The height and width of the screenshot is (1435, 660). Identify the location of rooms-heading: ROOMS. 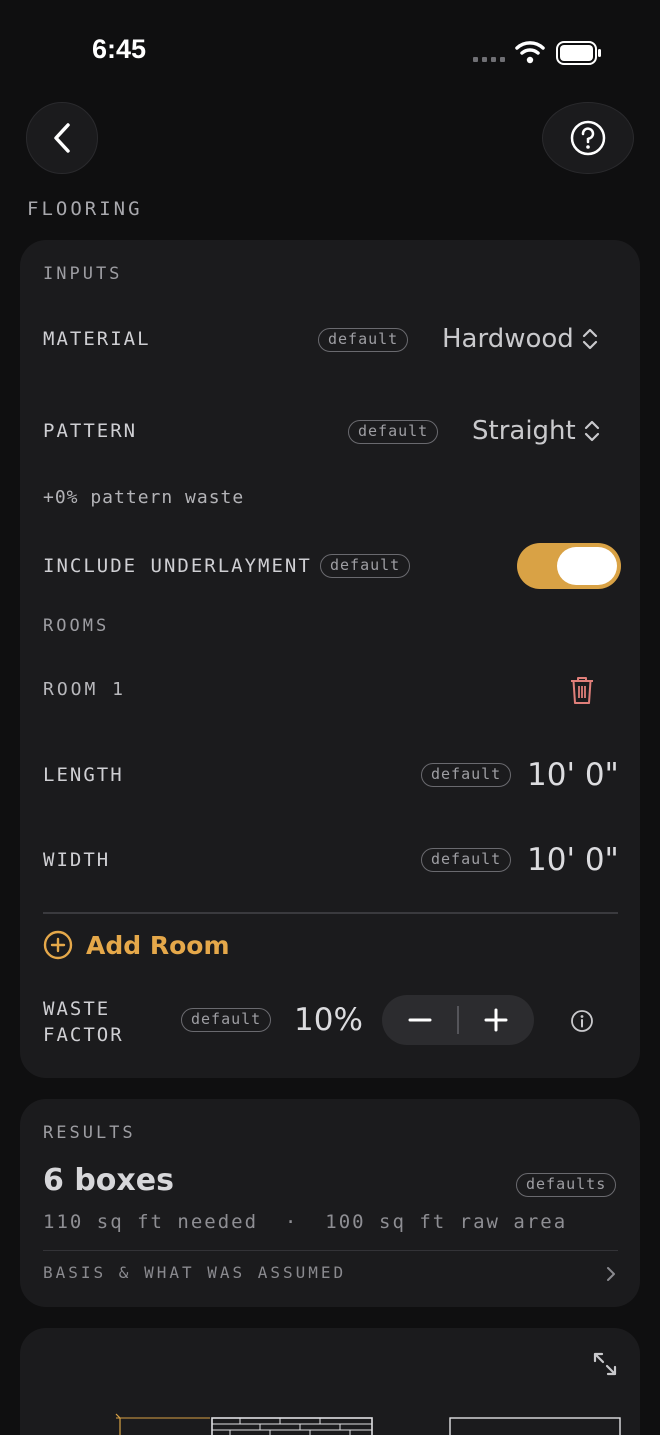
(76, 626).